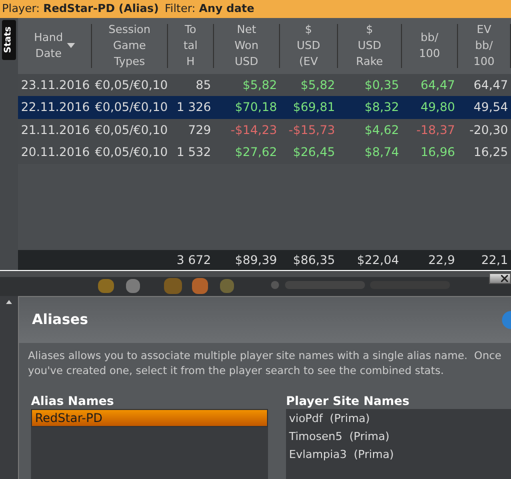 The image size is (511, 479). I want to click on table-cell-text: 49,80, so click(437, 107).